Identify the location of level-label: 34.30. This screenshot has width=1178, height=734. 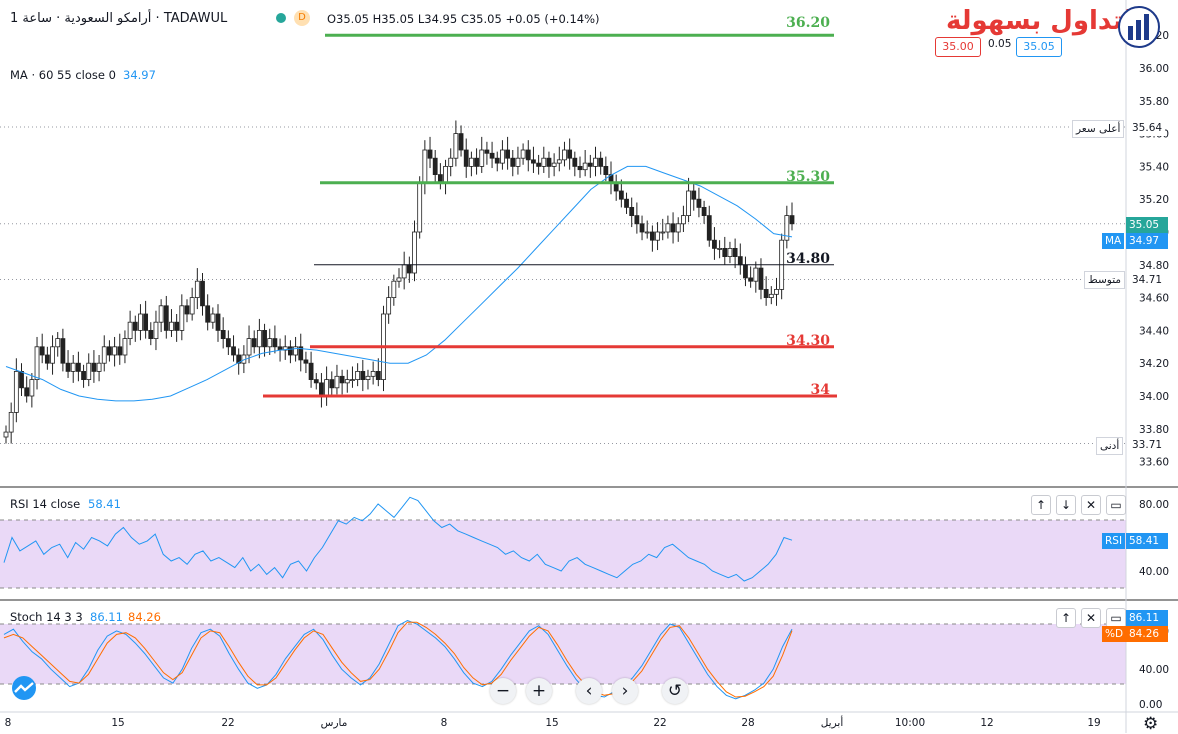
(808, 341).